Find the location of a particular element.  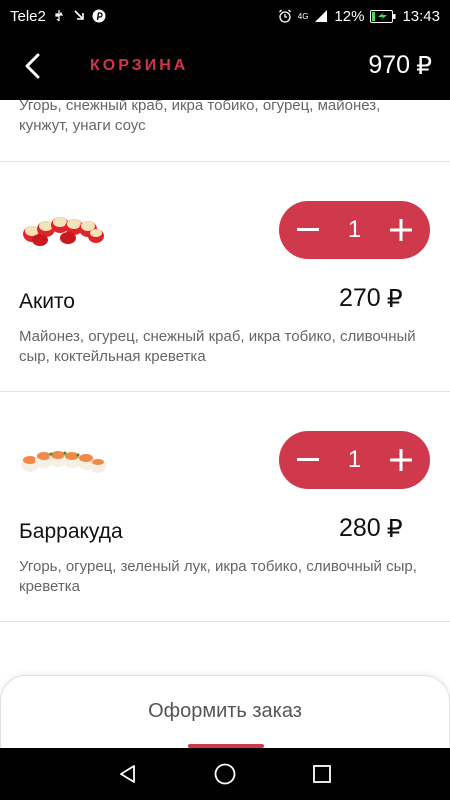

page-title: КОРЗИНА is located at coordinates (139, 65).